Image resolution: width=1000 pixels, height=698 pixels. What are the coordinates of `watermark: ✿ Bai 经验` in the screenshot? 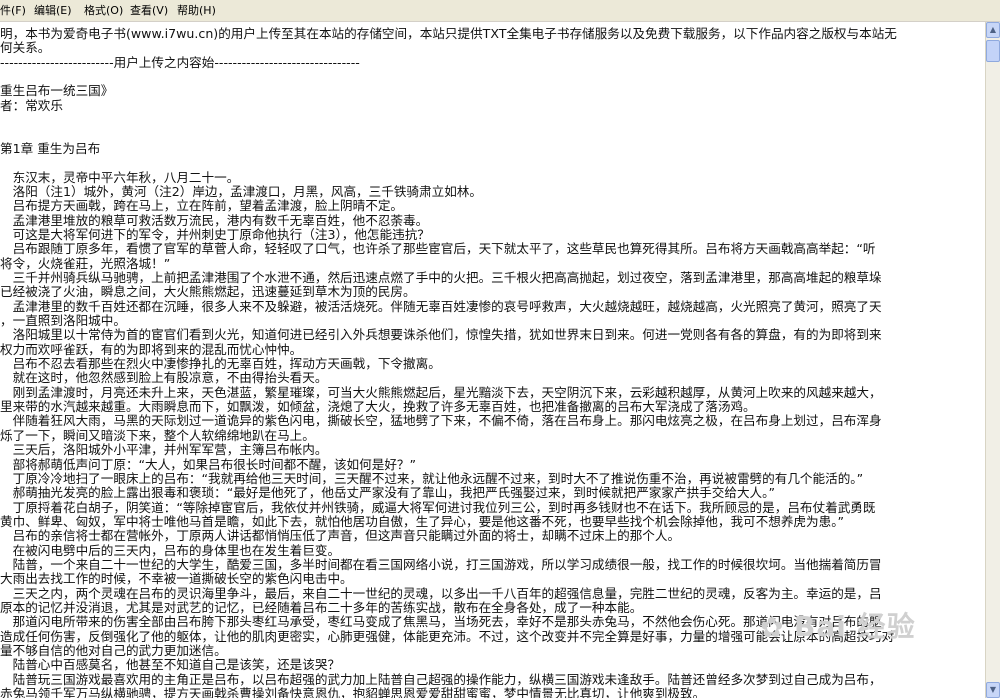 It's located at (872, 630).